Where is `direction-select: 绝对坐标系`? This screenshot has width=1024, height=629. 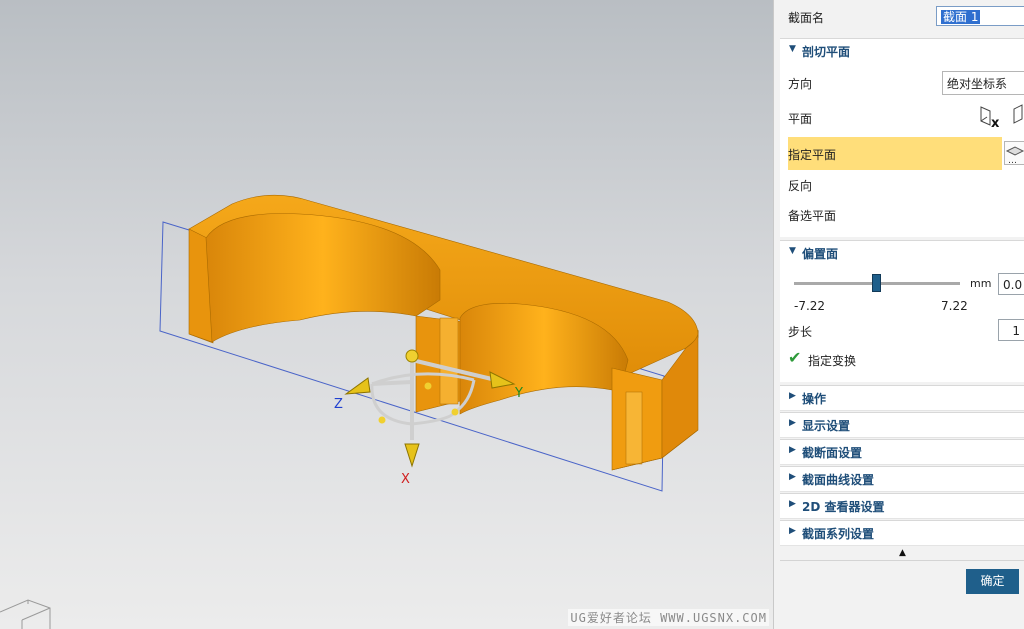 direction-select: 绝对坐标系 is located at coordinates (983, 83).